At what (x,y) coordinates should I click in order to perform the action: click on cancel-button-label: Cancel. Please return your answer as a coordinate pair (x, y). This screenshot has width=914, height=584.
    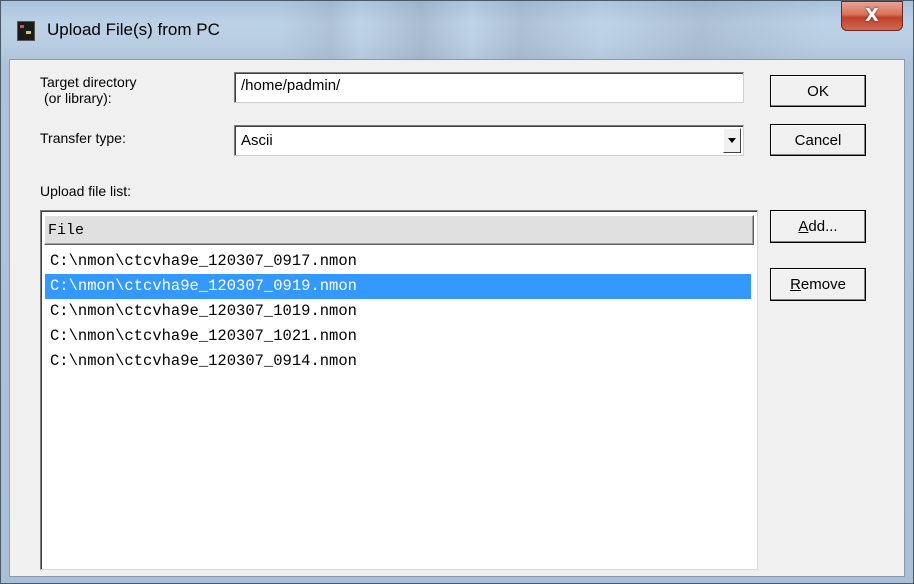
    Looking at the image, I should click on (818, 140).